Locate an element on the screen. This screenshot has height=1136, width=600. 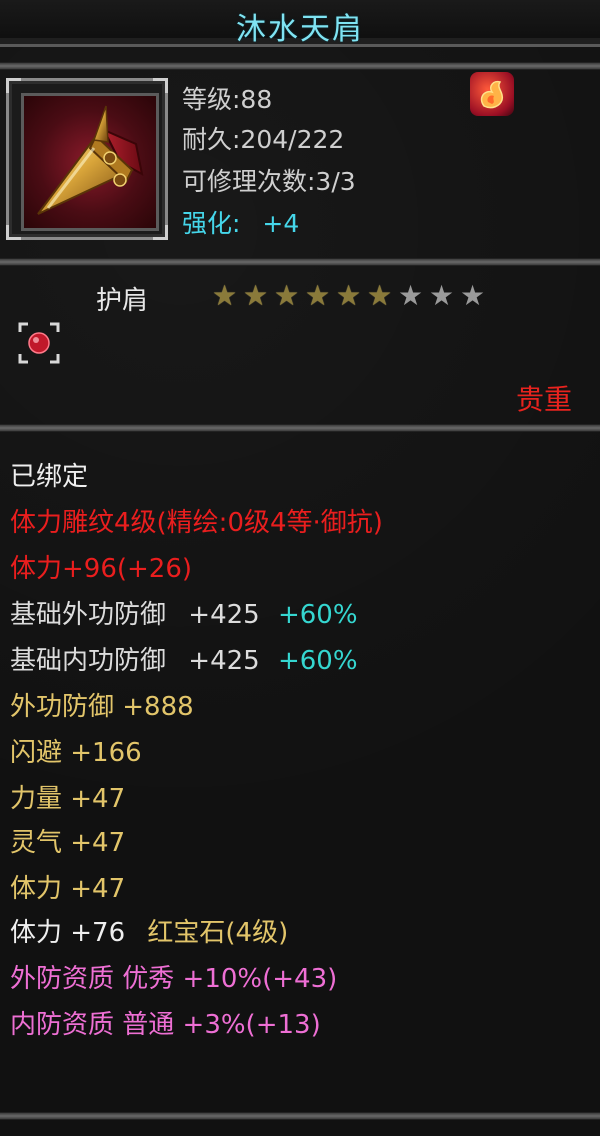
base-outer-defense-stat: 基础外功防御 +425 +60% is located at coordinates (184, 612).